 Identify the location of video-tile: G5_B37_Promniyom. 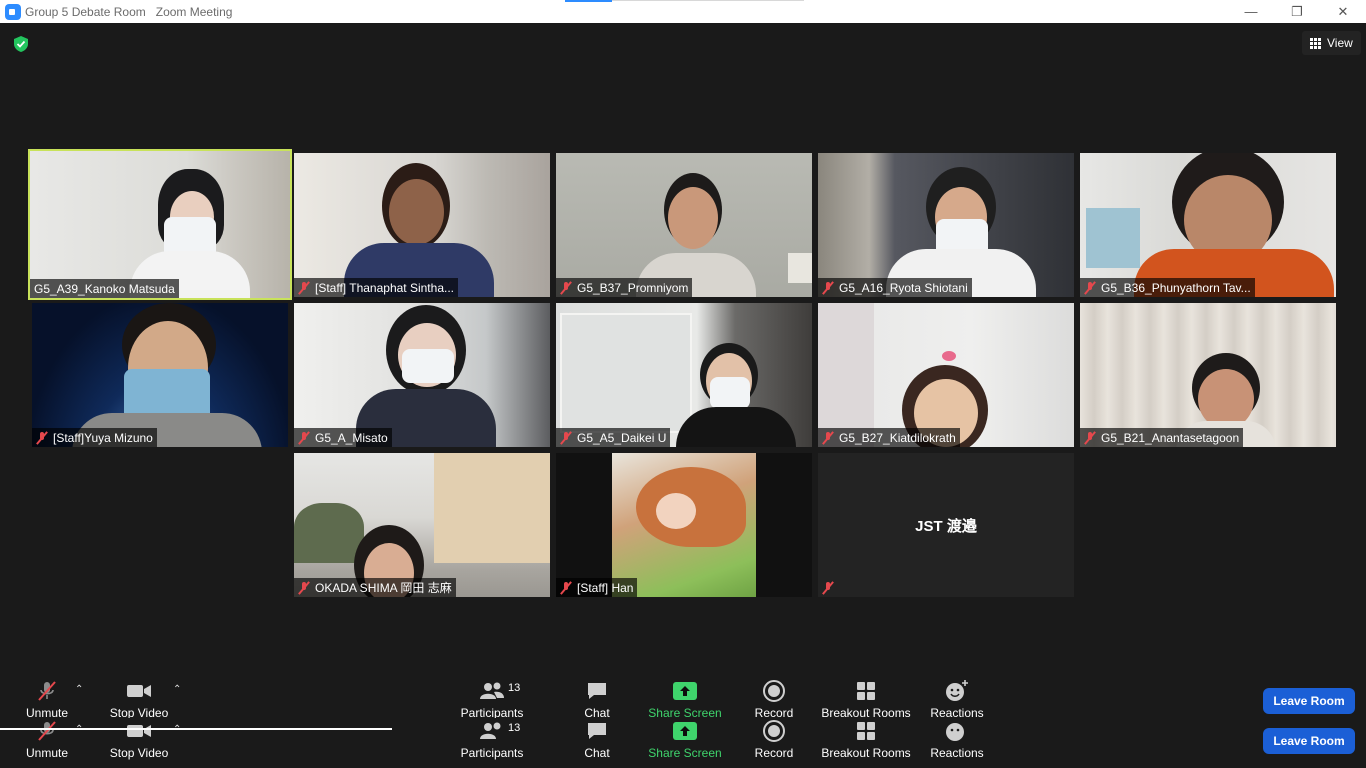
(684, 225).